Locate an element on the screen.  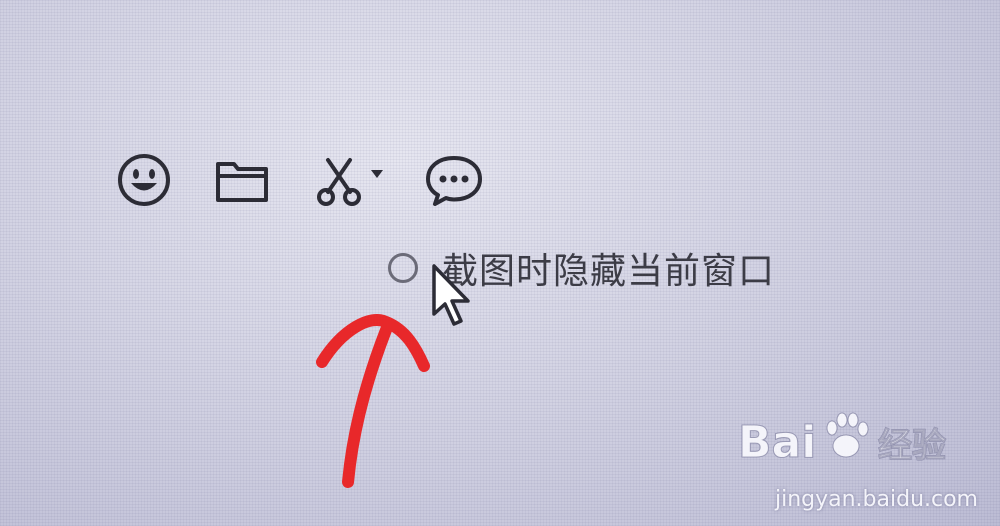
chat-history-button is located at coordinates (454, 180).